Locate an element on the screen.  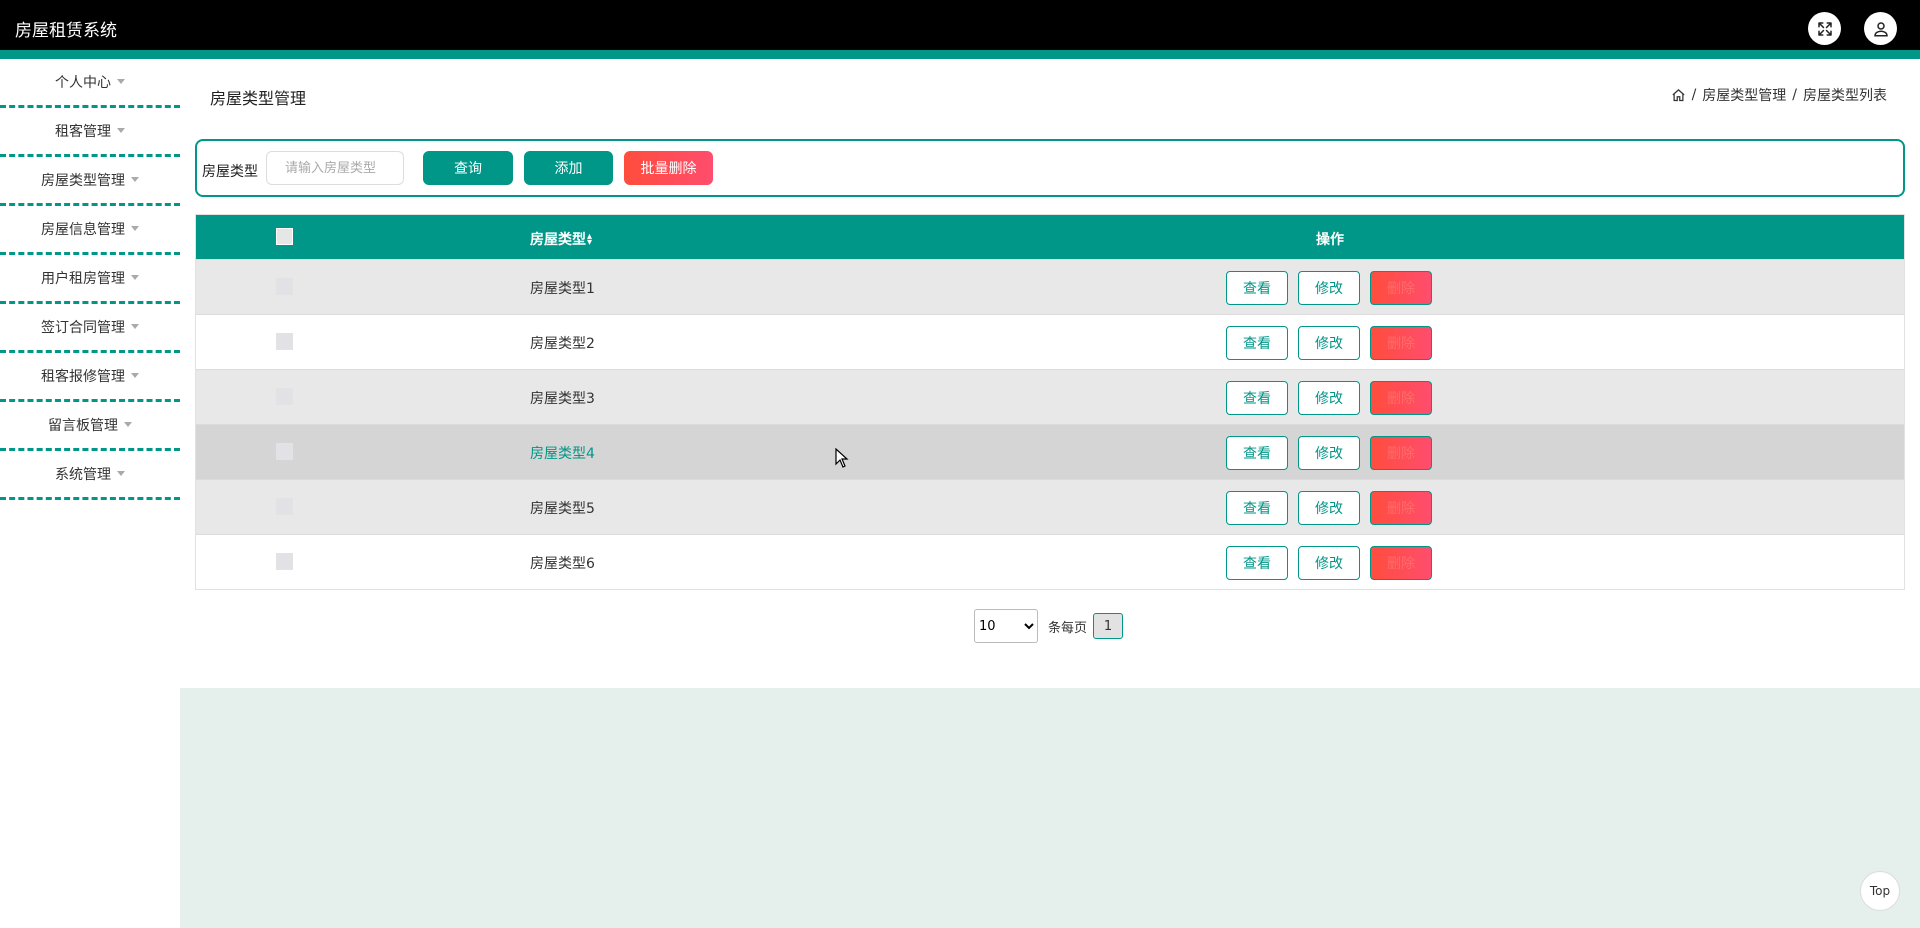
sidebar-item-house-info: 房屋信息管理 is located at coordinates (90, 230).